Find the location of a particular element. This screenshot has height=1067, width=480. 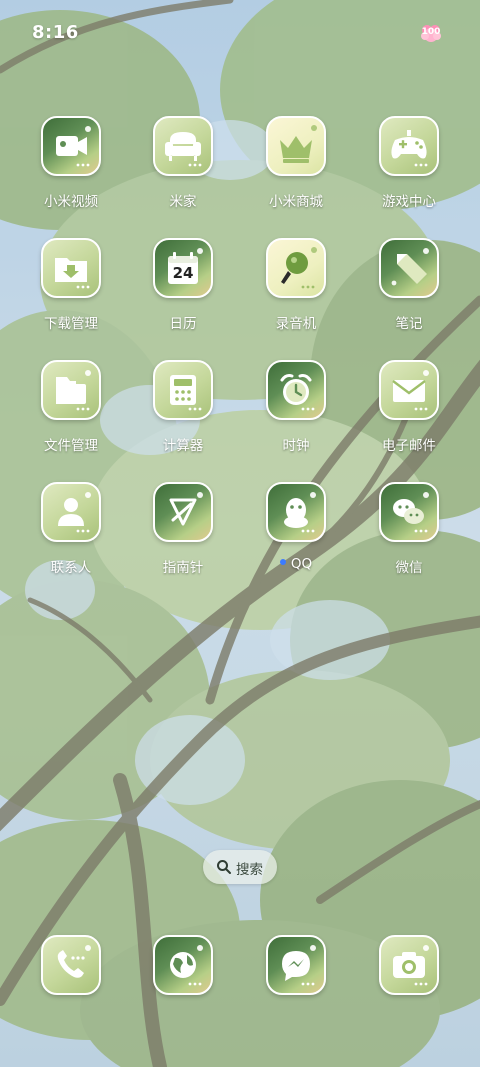

app-label: 联系人 is located at coordinates (71, 568).